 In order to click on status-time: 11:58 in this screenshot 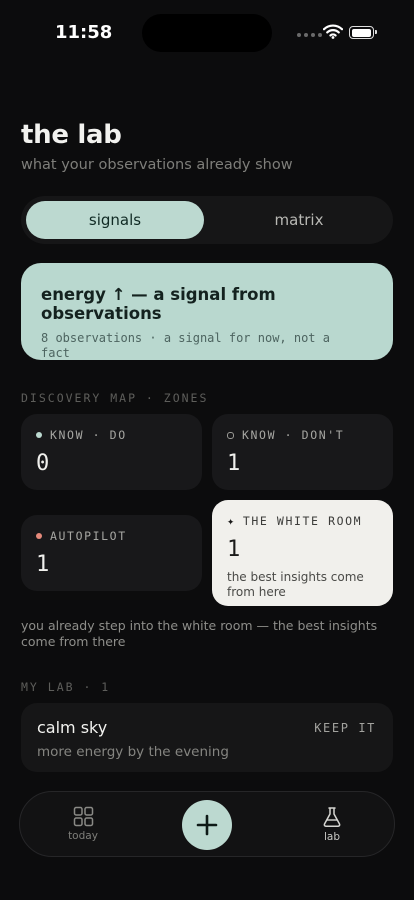, I will do `click(84, 32)`.